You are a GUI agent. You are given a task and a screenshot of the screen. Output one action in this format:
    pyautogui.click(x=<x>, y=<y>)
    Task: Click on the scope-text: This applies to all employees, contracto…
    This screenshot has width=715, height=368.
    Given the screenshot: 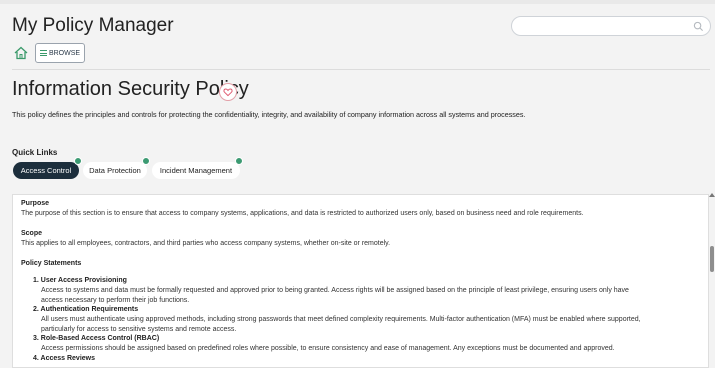 What is the action you would take?
    pyautogui.click(x=206, y=243)
    